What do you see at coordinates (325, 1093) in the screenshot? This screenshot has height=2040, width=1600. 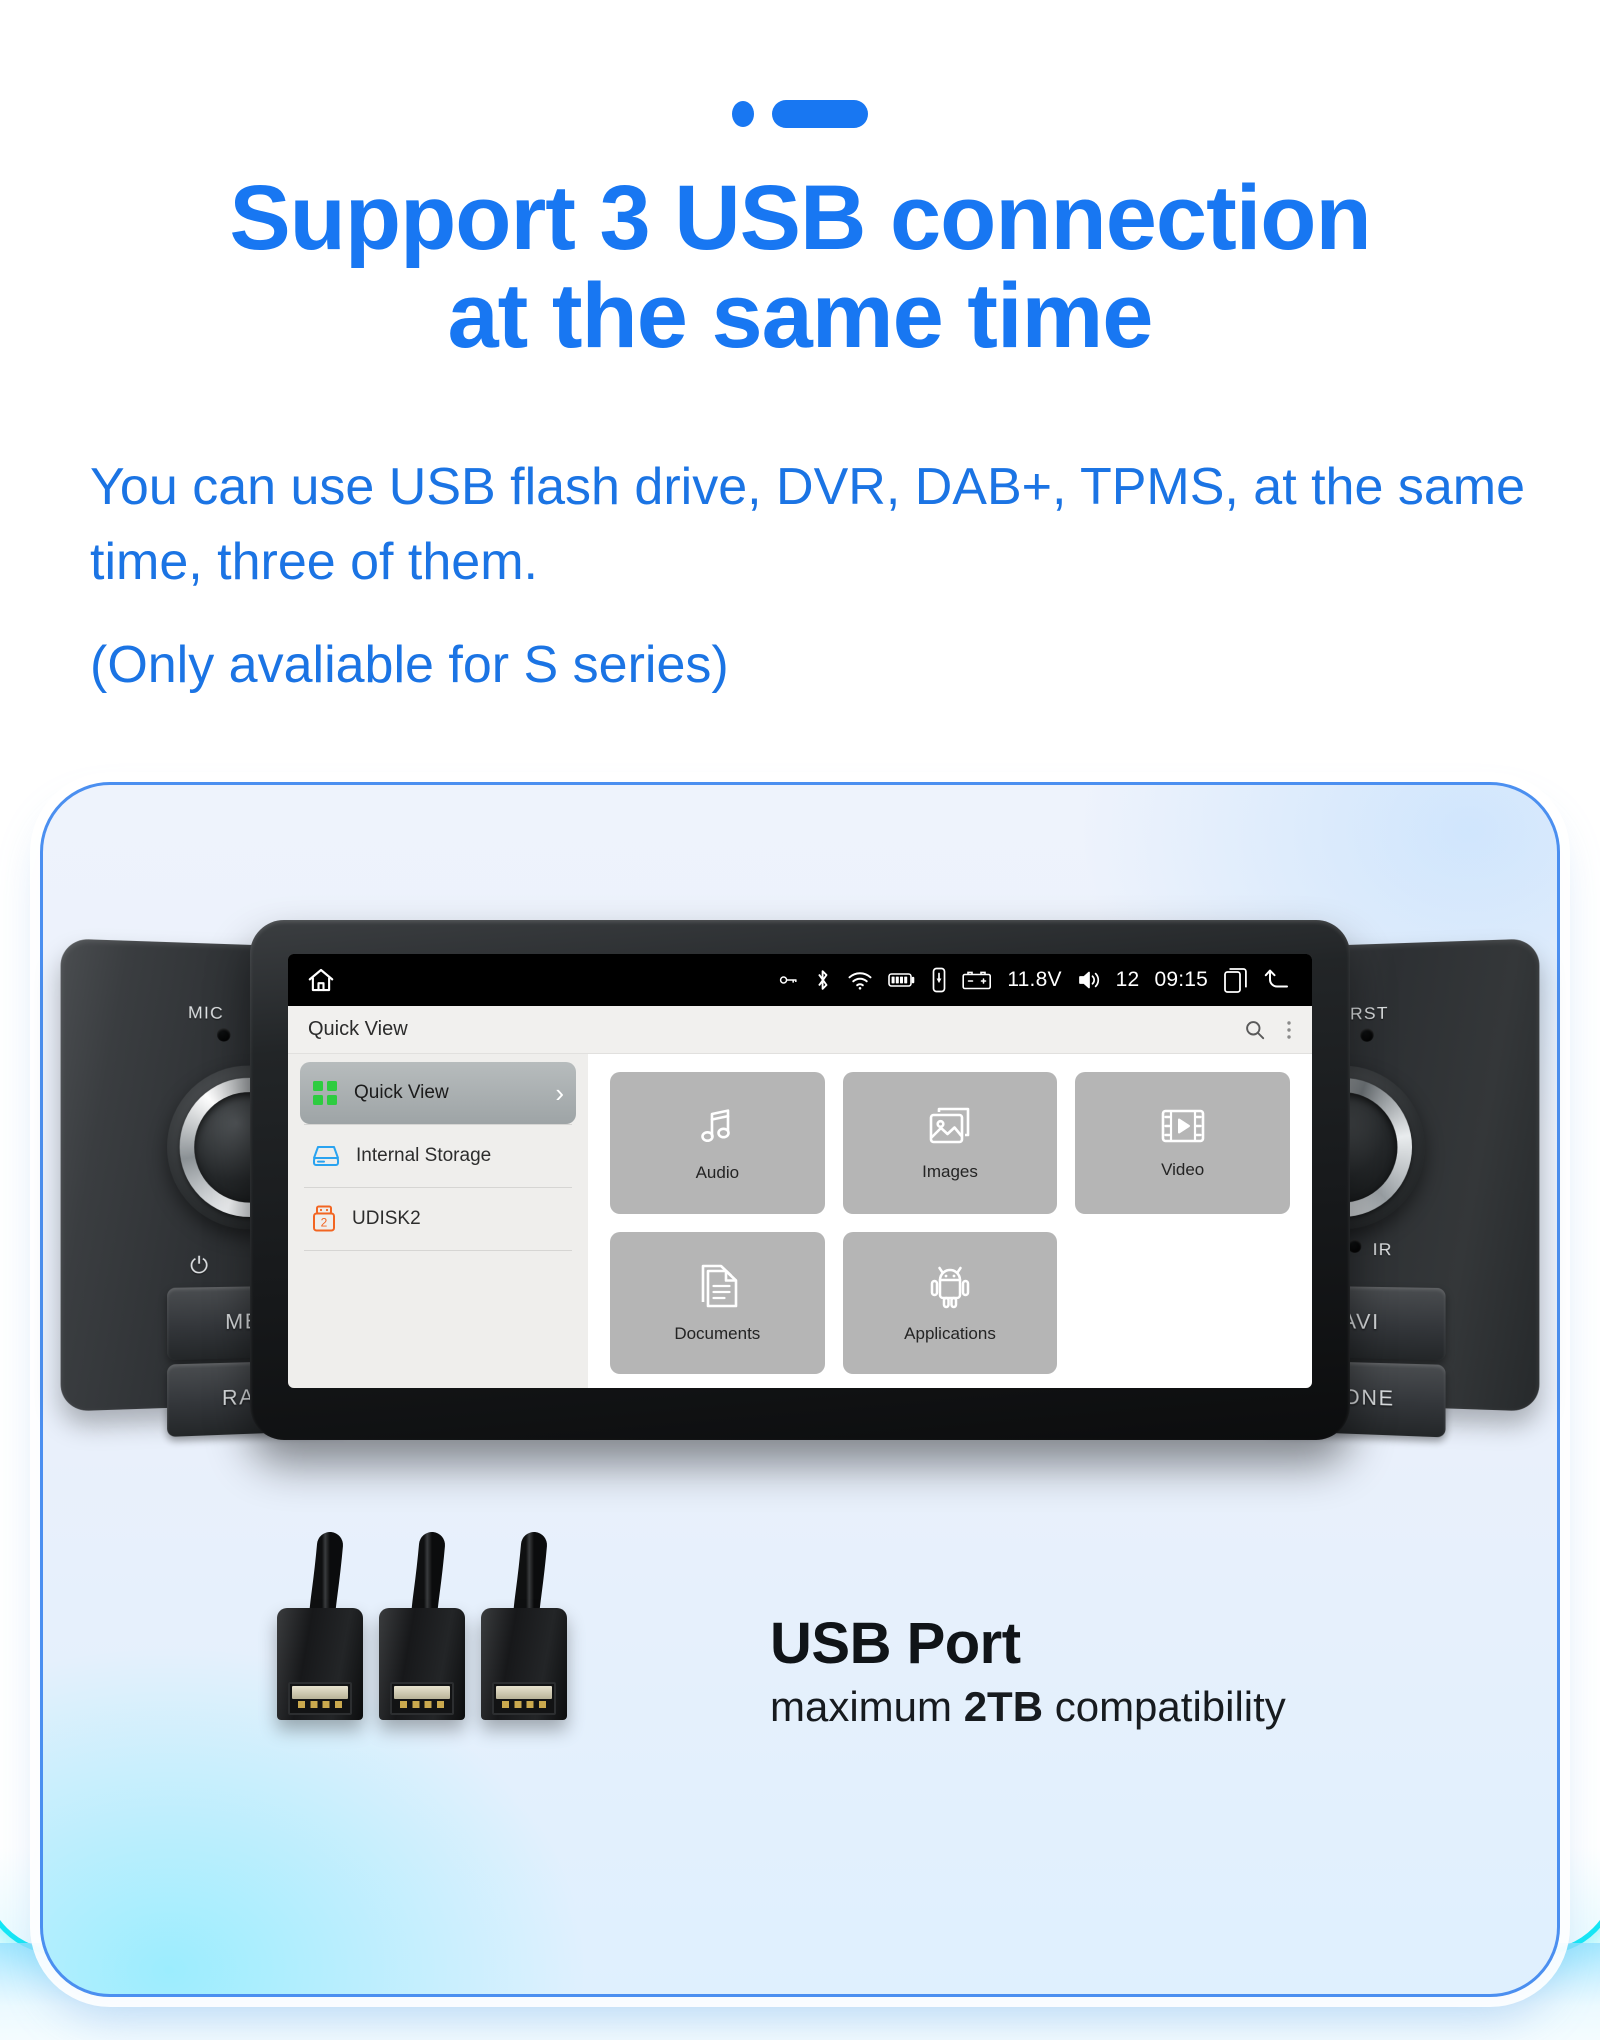 I see `grid-icon` at bounding box center [325, 1093].